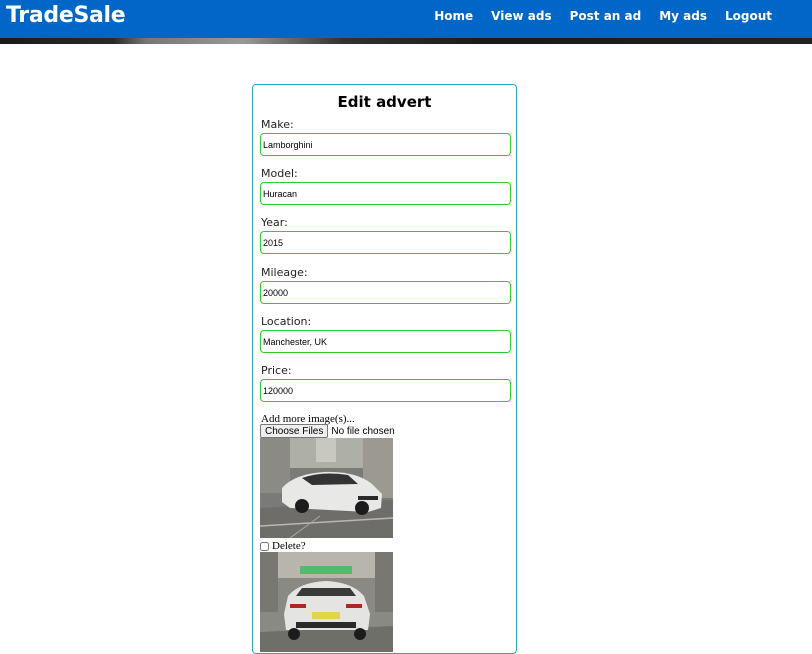 This screenshot has height=654, width=812. What do you see at coordinates (384, 102) in the screenshot?
I see `form-title: Edit advert` at bounding box center [384, 102].